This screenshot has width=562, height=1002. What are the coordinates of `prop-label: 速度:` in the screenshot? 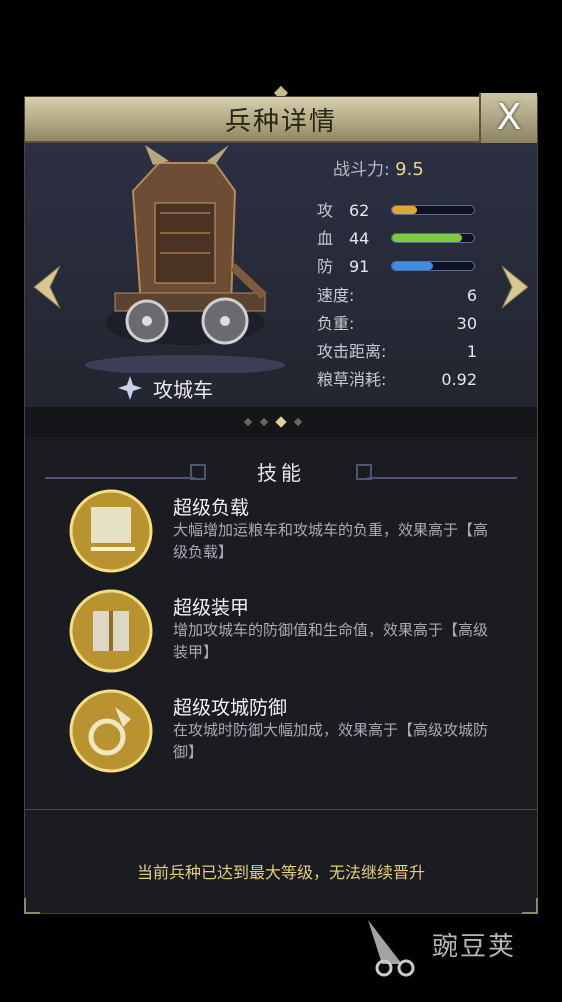 It's located at (336, 295).